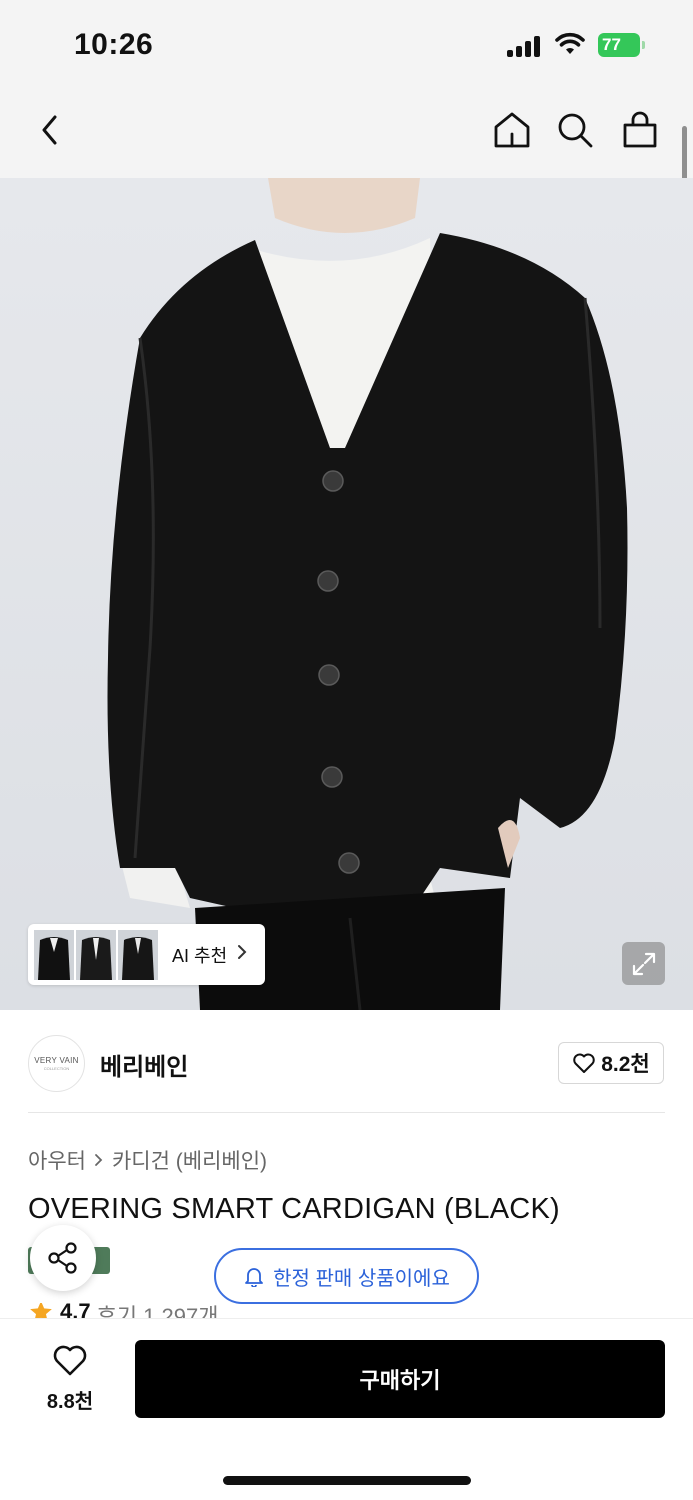 This screenshot has width=693, height=1500. I want to click on cart-button, so click(640, 130).